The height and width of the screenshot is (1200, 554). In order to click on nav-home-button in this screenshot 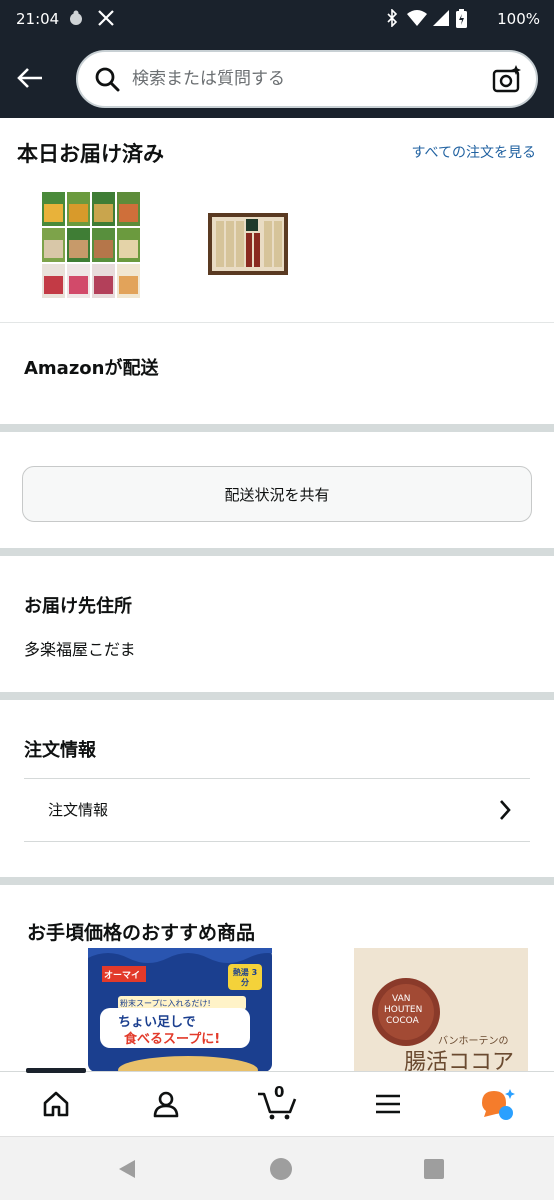, I will do `click(56, 1104)`.